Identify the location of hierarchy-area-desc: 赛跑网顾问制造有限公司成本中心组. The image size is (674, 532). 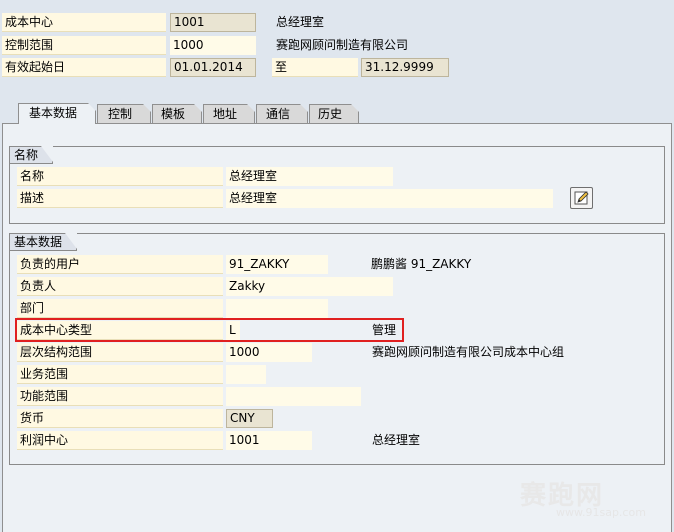
(468, 352).